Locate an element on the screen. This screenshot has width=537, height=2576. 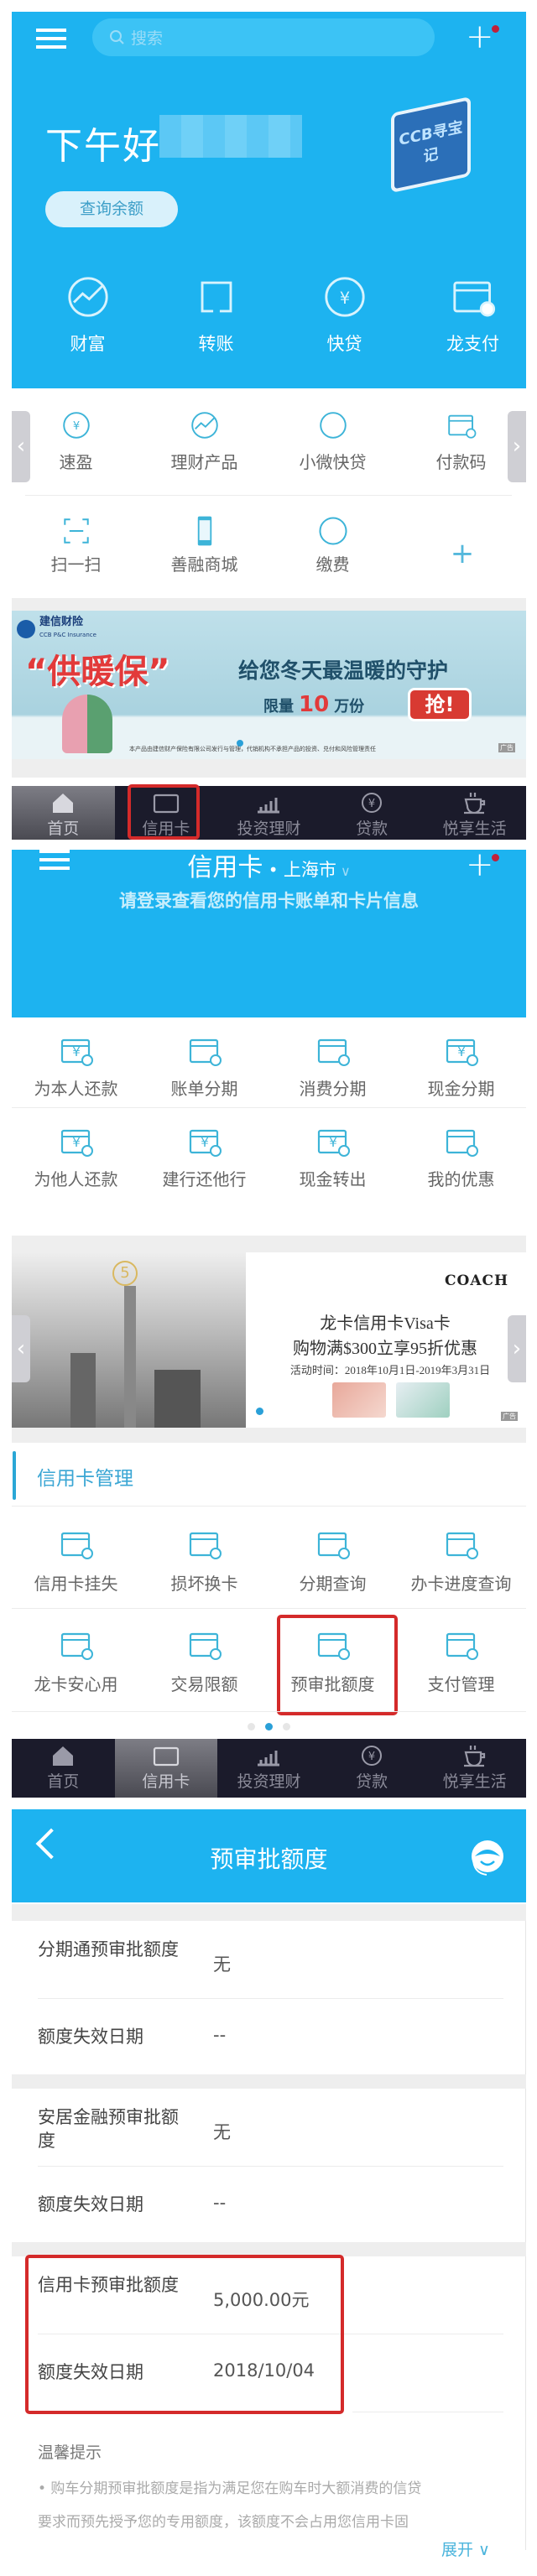
coupon-icon is located at coordinates (461, 1144).